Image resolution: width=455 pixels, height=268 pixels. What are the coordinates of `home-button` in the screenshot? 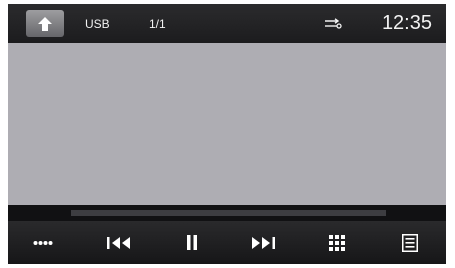 It's located at (45, 23).